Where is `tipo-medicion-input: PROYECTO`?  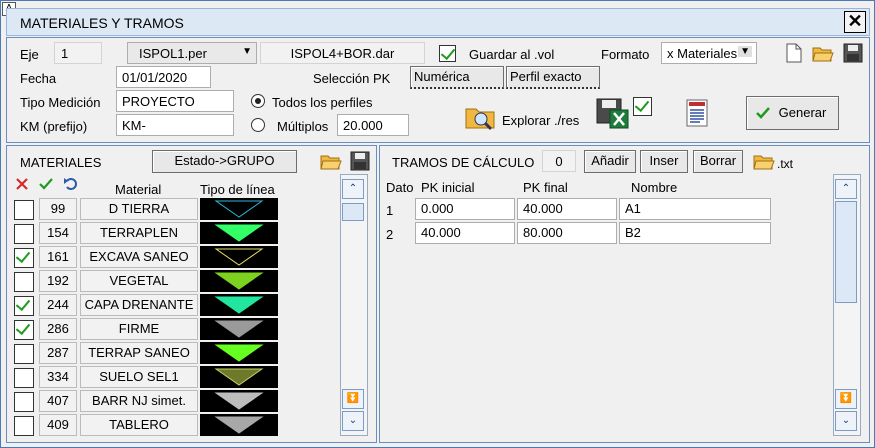
tipo-medicion-input: PROYECTO is located at coordinates (175, 101).